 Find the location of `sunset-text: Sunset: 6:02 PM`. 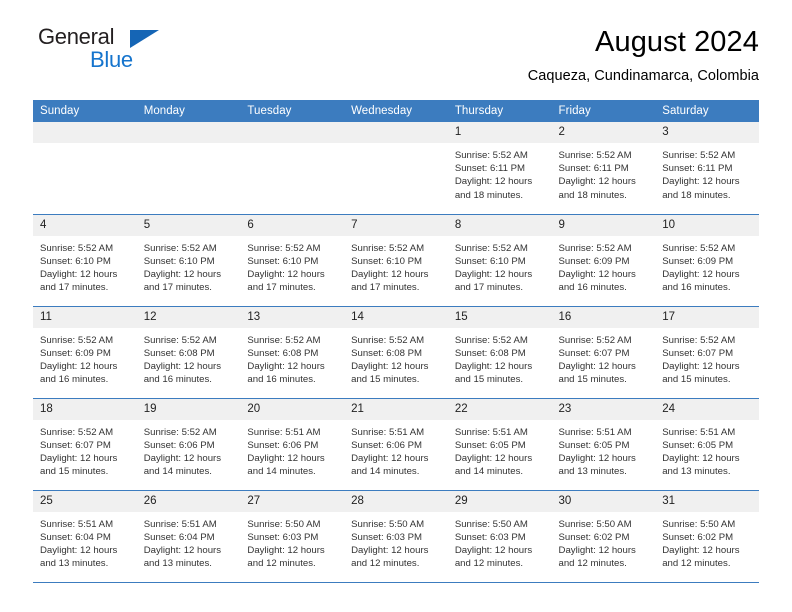

sunset-text: Sunset: 6:02 PM is located at coordinates (698, 537).